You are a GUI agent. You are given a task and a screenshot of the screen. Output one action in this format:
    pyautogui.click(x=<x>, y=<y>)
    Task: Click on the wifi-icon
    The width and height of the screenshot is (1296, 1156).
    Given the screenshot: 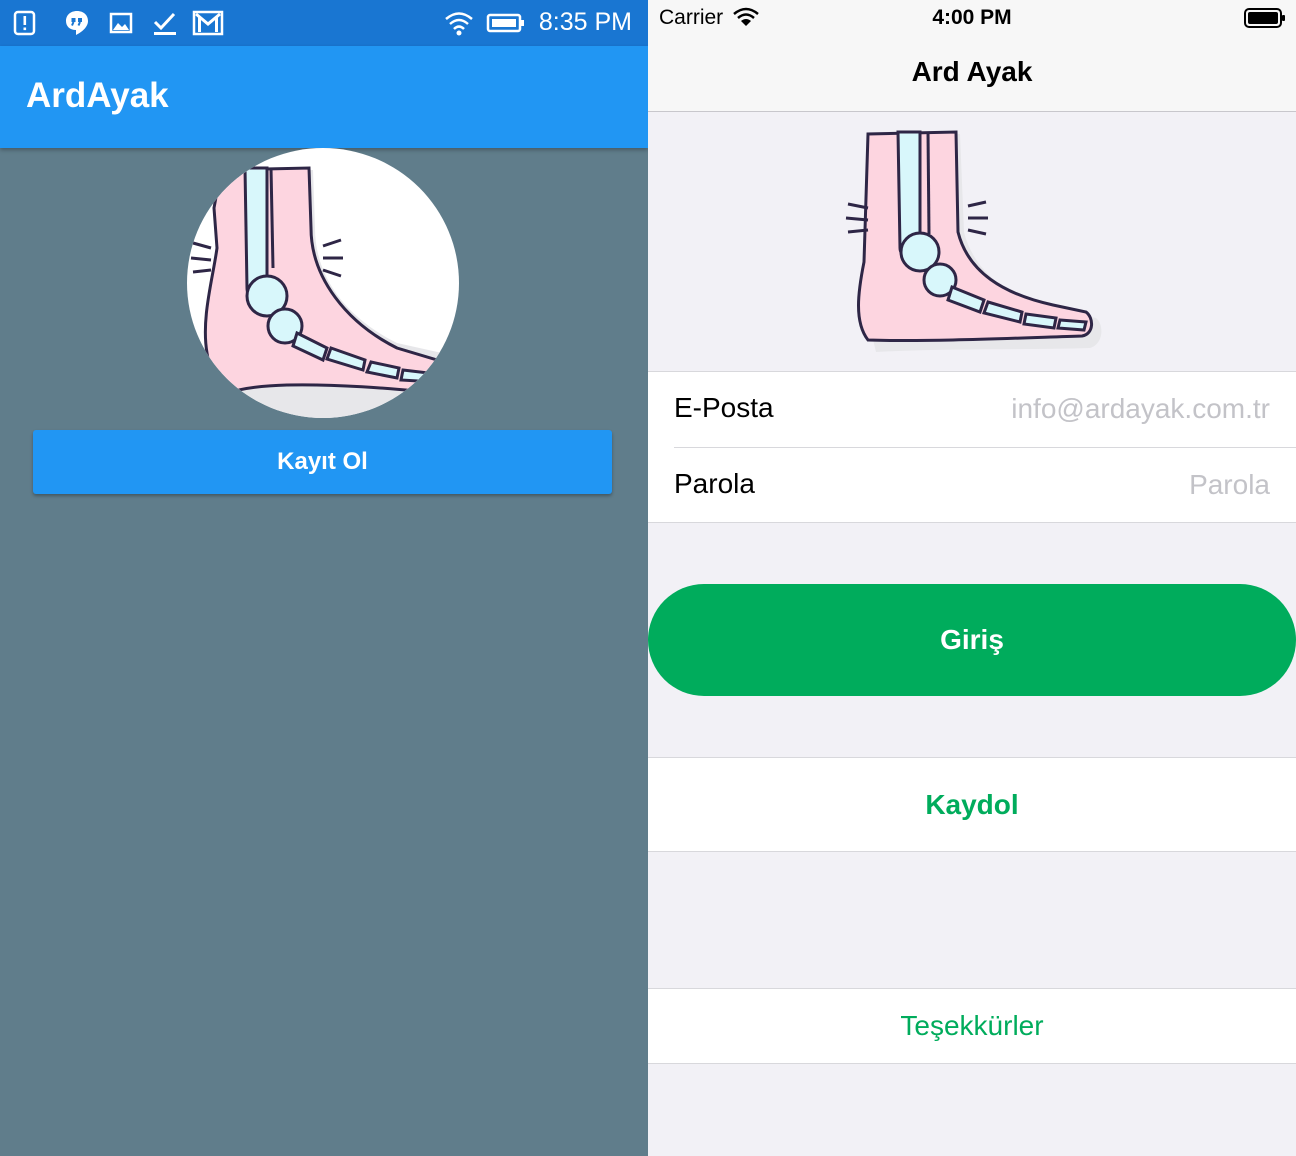 What is the action you would take?
    pyautogui.click(x=459, y=23)
    